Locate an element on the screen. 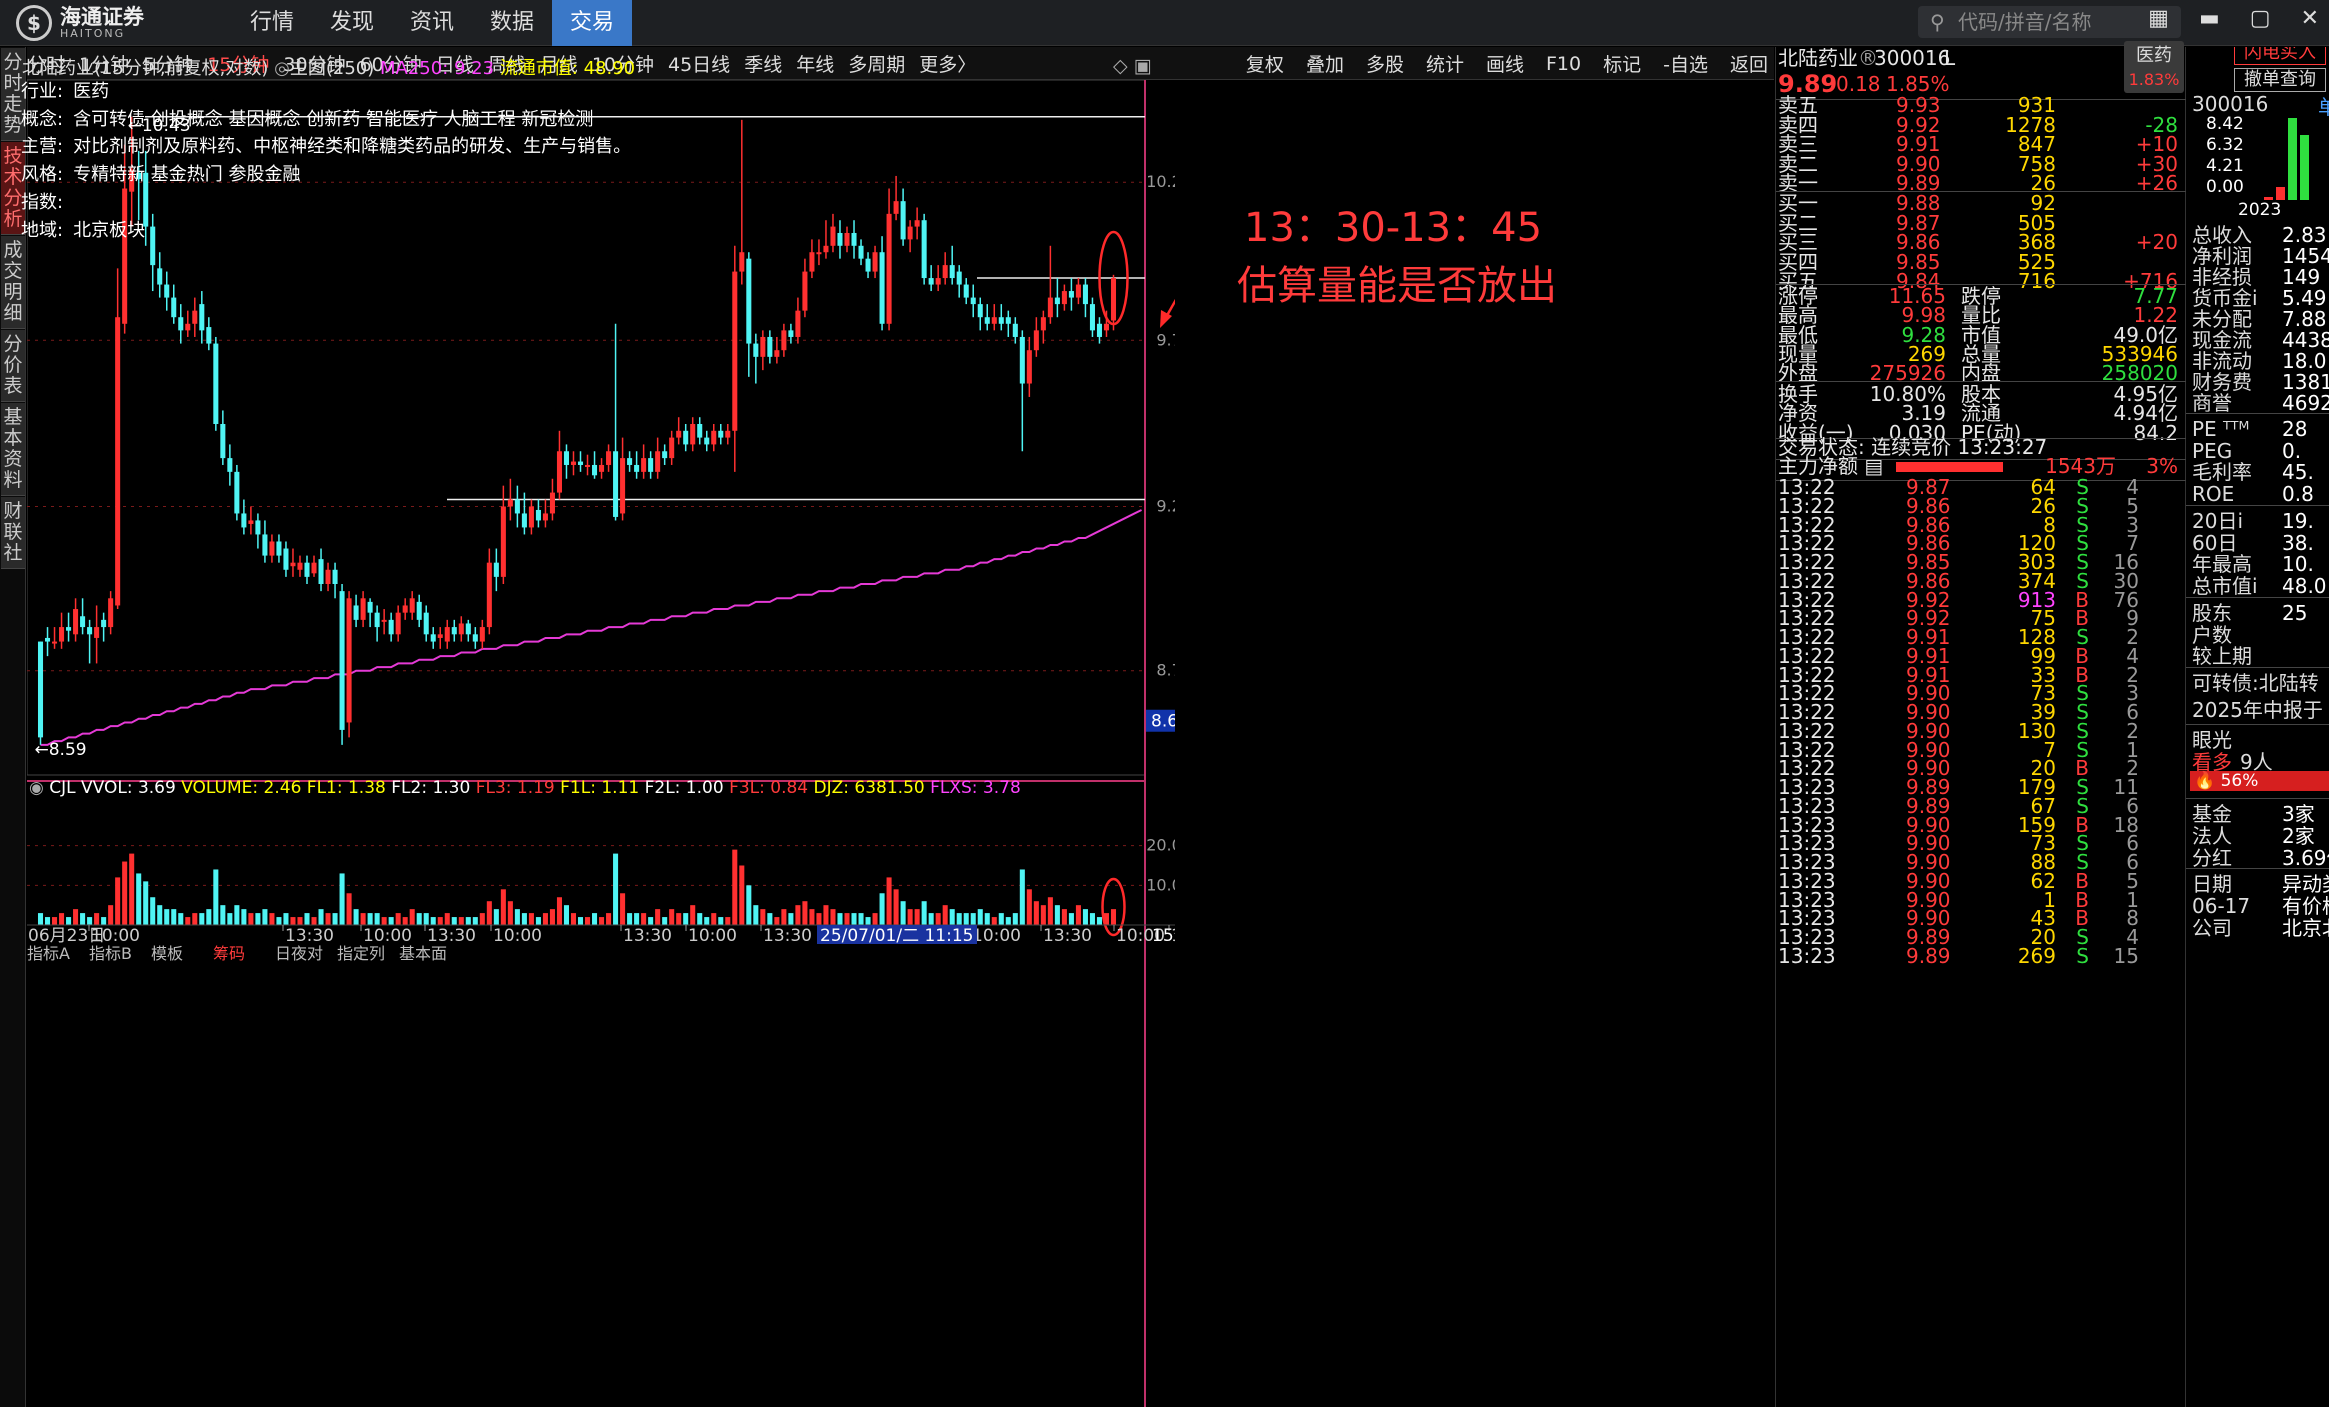 This screenshot has width=2329, height=1407. side-tab-4: 基本资料 is located at coordinates (13, 449).